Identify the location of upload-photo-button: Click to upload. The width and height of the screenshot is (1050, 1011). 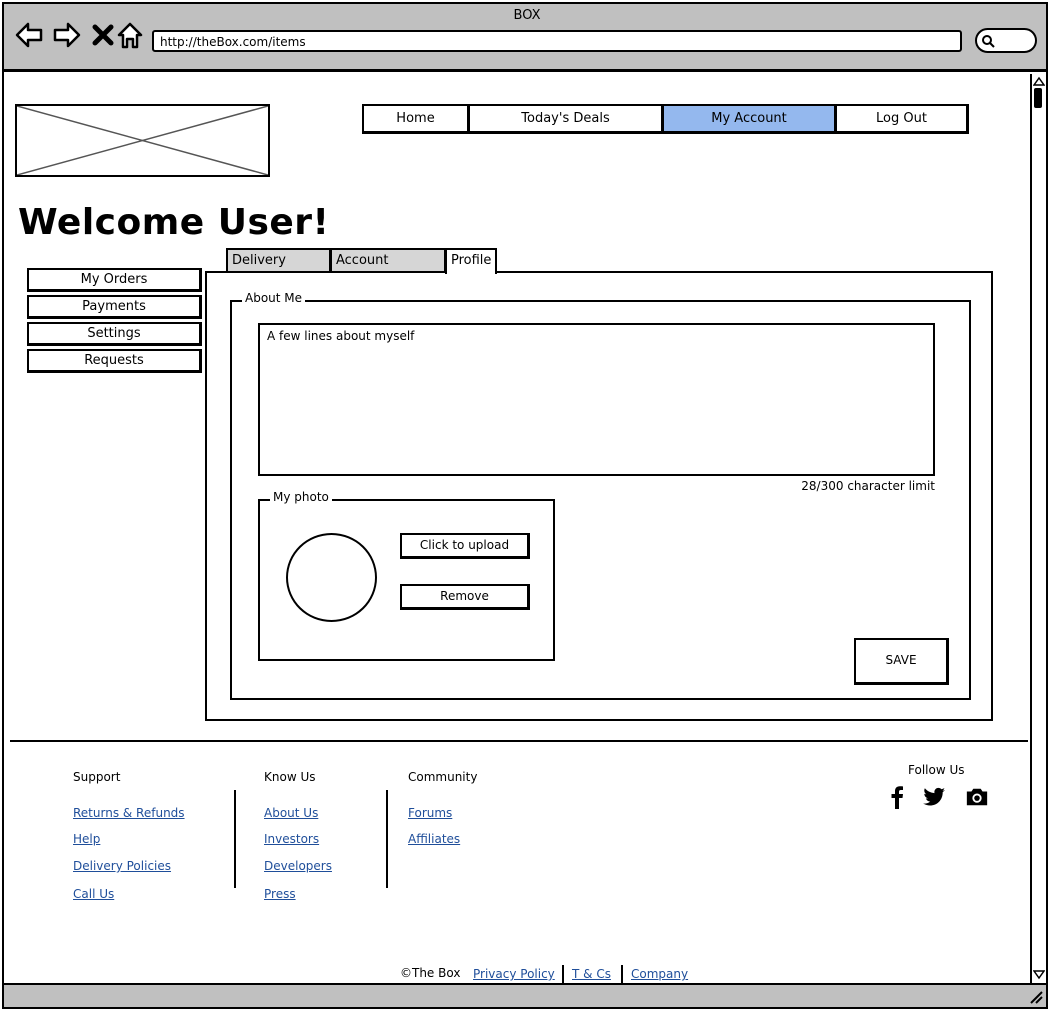
(465, 546).